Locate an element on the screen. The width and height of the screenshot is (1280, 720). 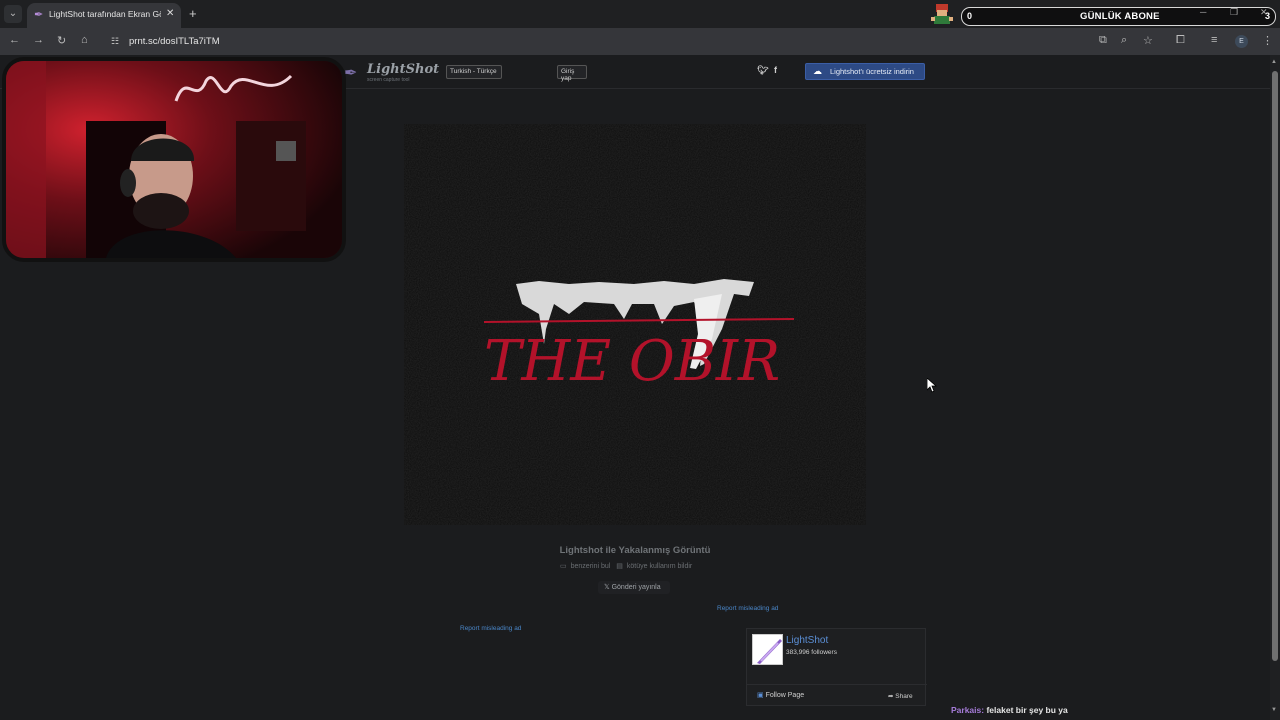
maximize-icon: ❐ is located at coordinates (1234, 12).